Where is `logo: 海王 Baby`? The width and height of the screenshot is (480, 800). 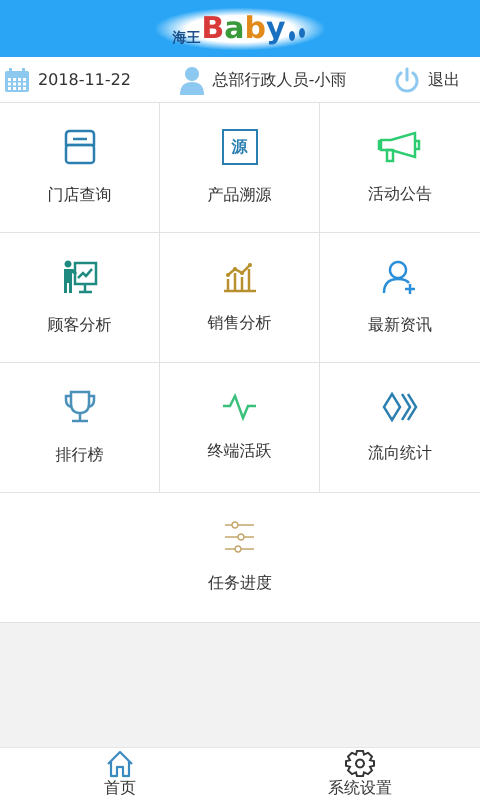
logo: 海王 Baby is located at coordinates (240, 29).